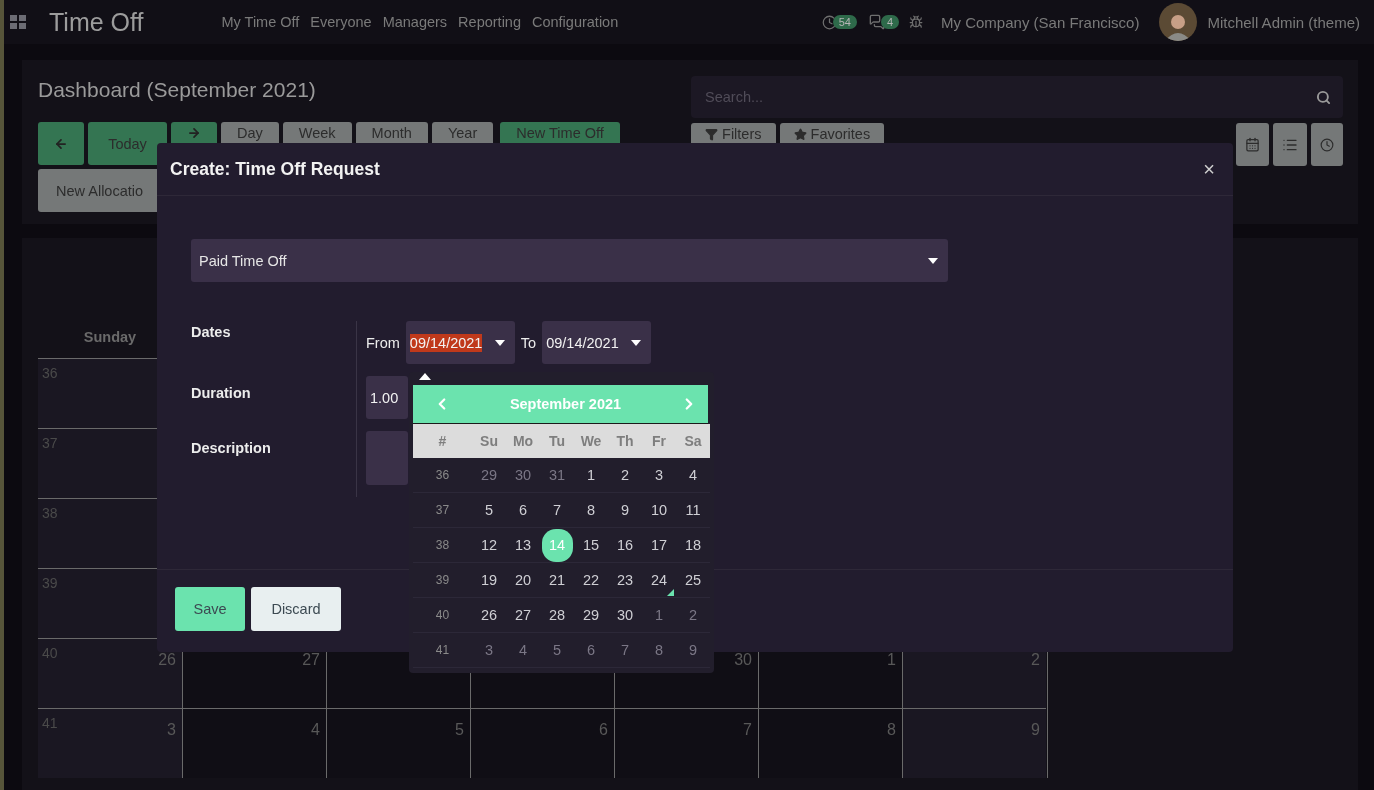 This screenshot has width=1374, height=790. What do you see at coordinates (1035, 660) in the screenshot?
I see `day-number: 2` at bounding box center [1035, 660].